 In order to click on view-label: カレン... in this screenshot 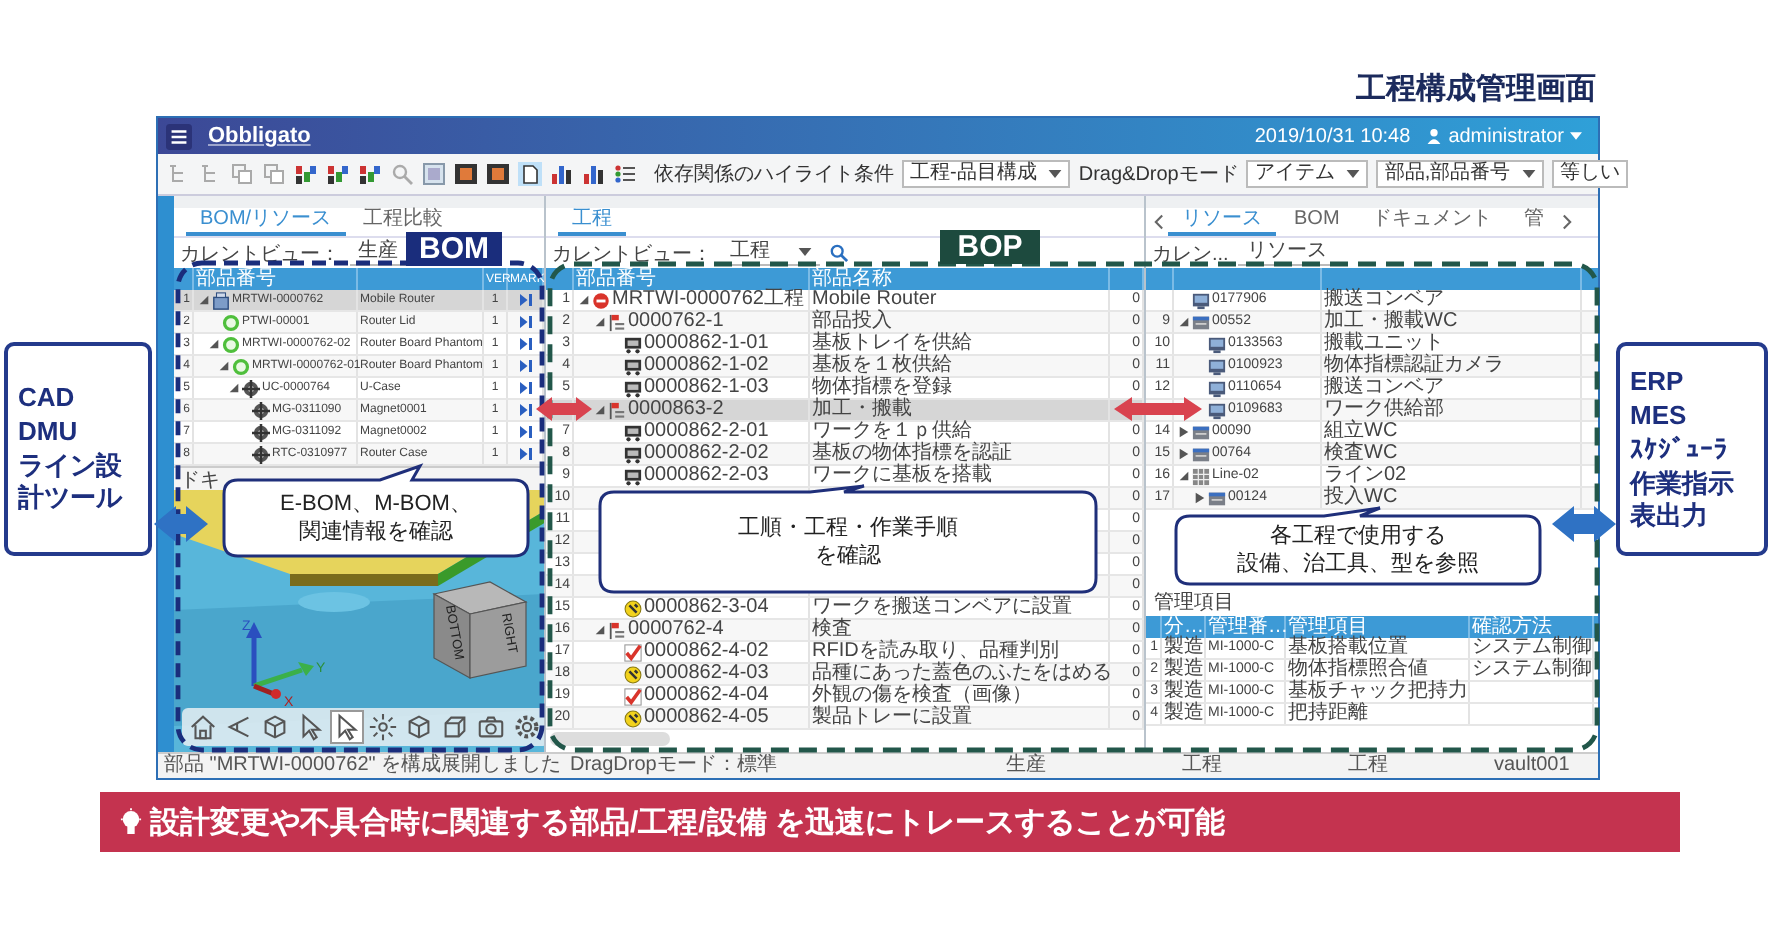, I will do `click(1190, 254)`.